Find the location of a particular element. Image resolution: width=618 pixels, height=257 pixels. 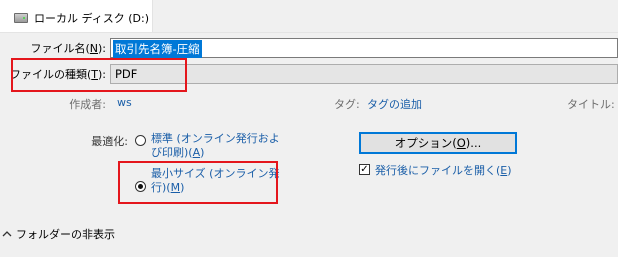

author-field: ws is located at coordinates (124, 102).